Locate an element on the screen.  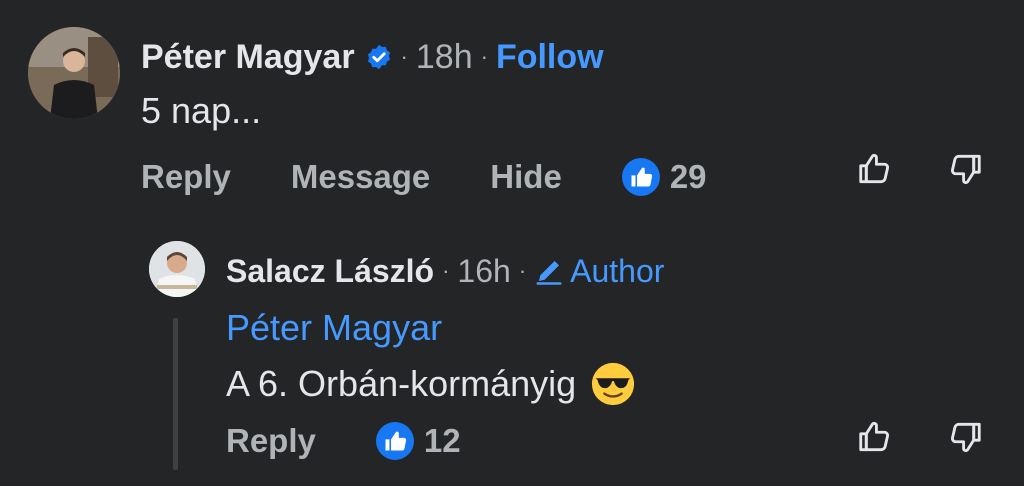
timestamp: 18h is located at coordinates (444, 57).